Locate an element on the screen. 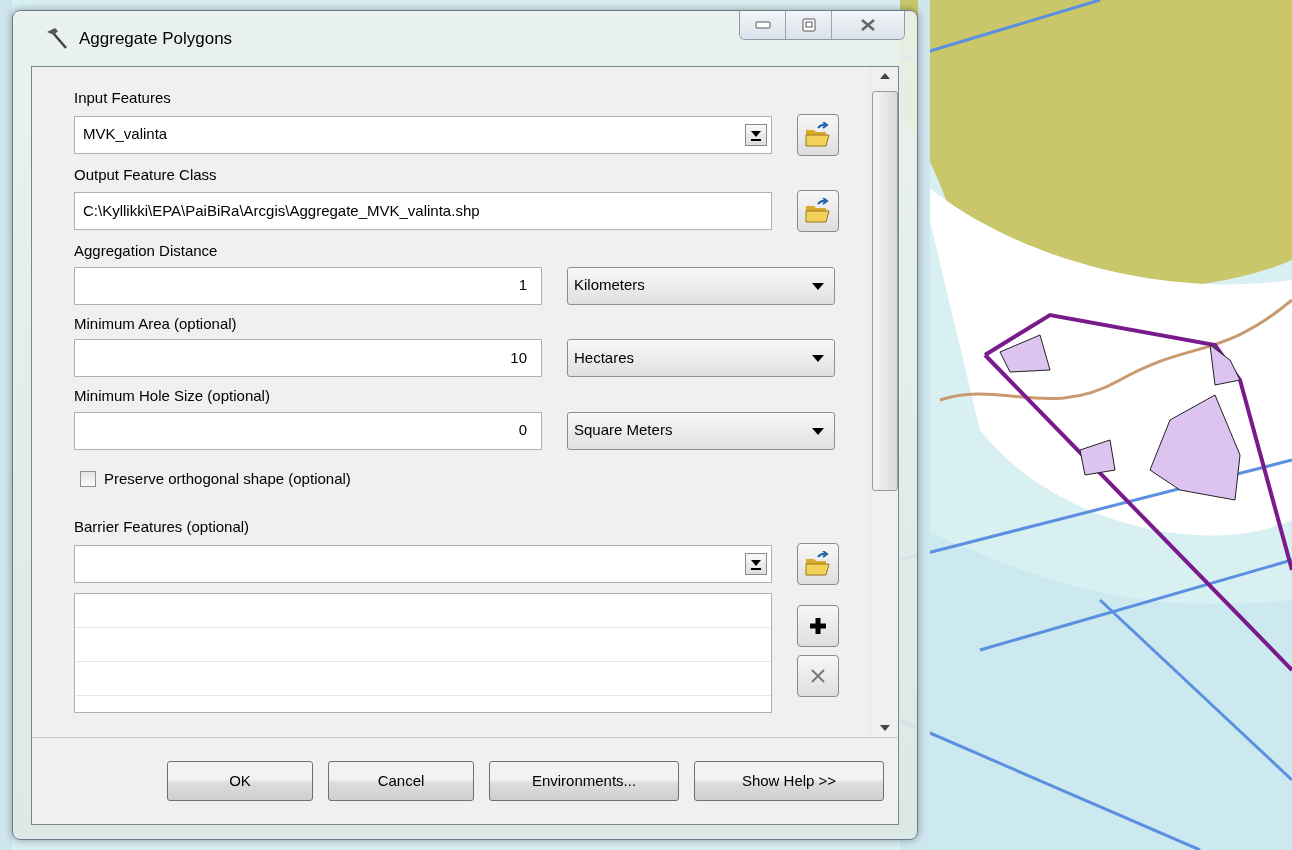 Image resolution: width=1292 pixels, height=850 pixels. add-button is located at coordinates (818, 625).